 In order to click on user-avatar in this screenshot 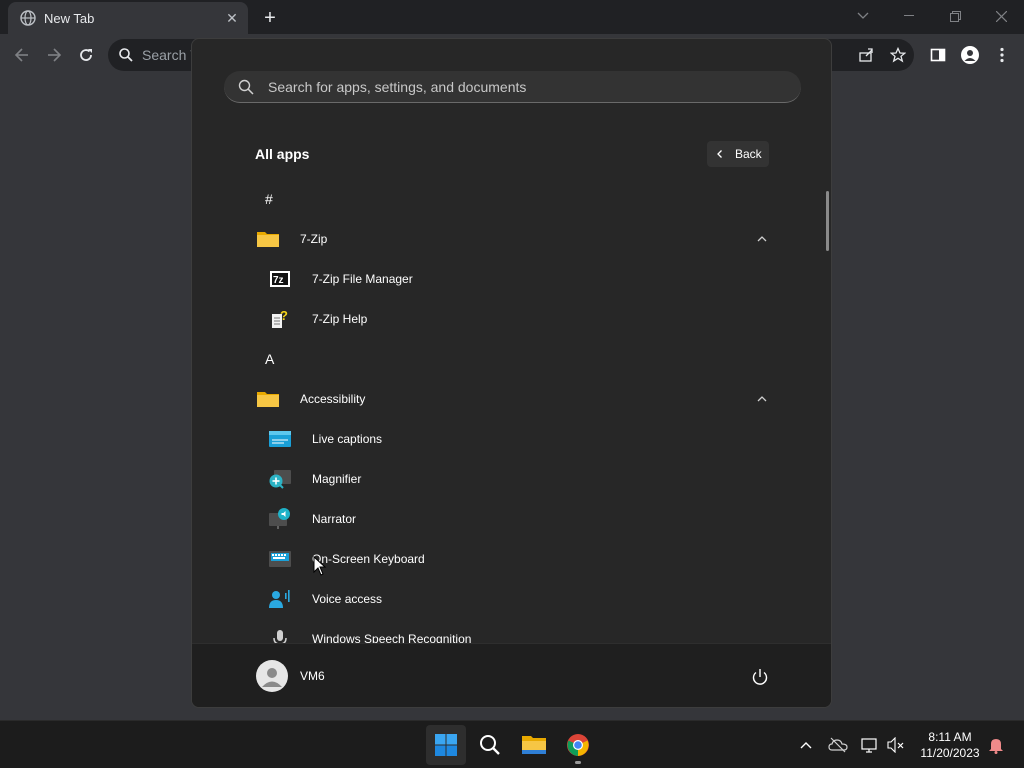, I will do `click(272, 676)`.